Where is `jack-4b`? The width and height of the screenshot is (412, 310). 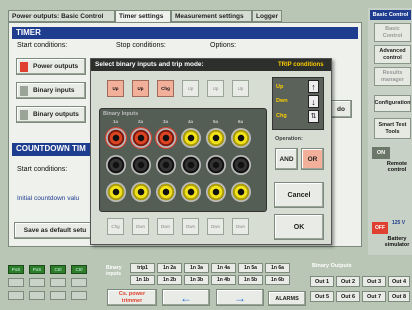
jack-4b is located at coordinates (191, 192).